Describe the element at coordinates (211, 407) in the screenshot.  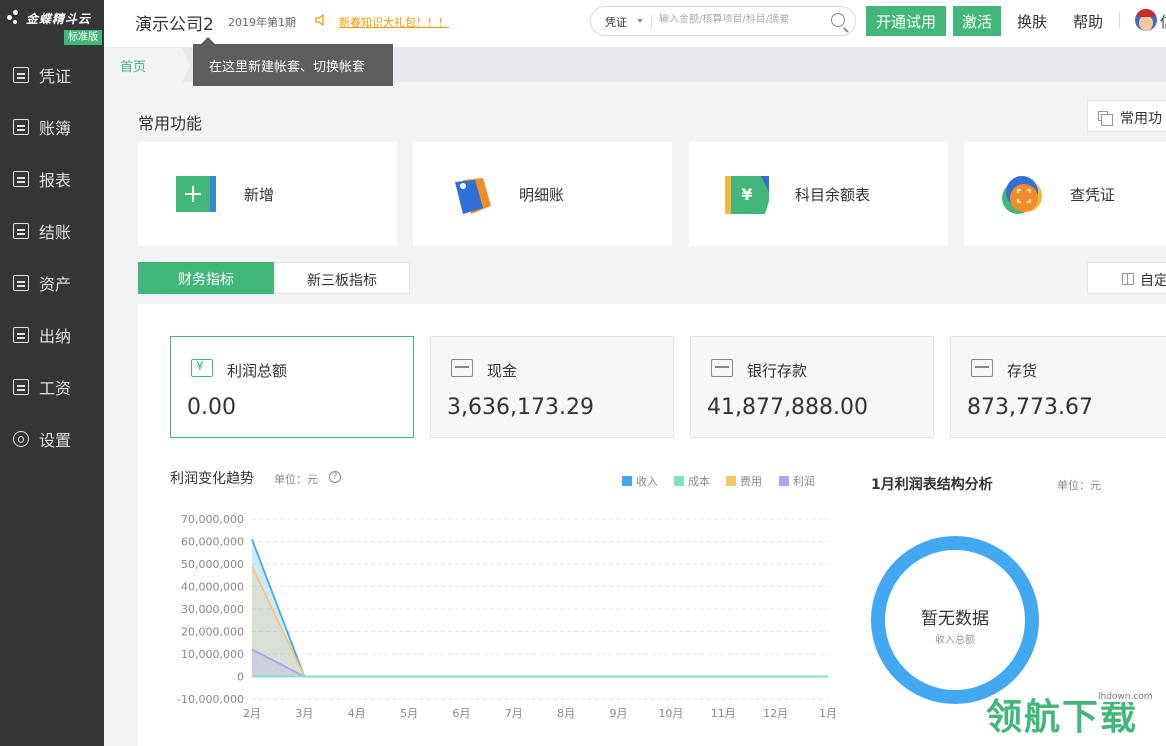
I see `kpi-value: 0.00` at that location.